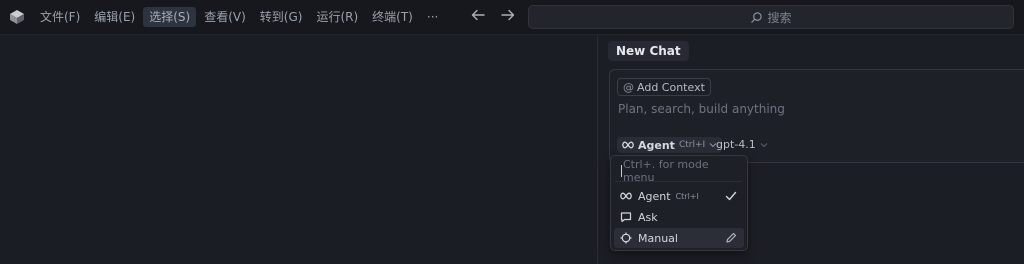 The height and width of the screenshot is (264, 1024). What do you see at coordinates (392, 17) in the screenshot?
I see `menu-terminal: 终端(T)` at bounding box center [392, 17].